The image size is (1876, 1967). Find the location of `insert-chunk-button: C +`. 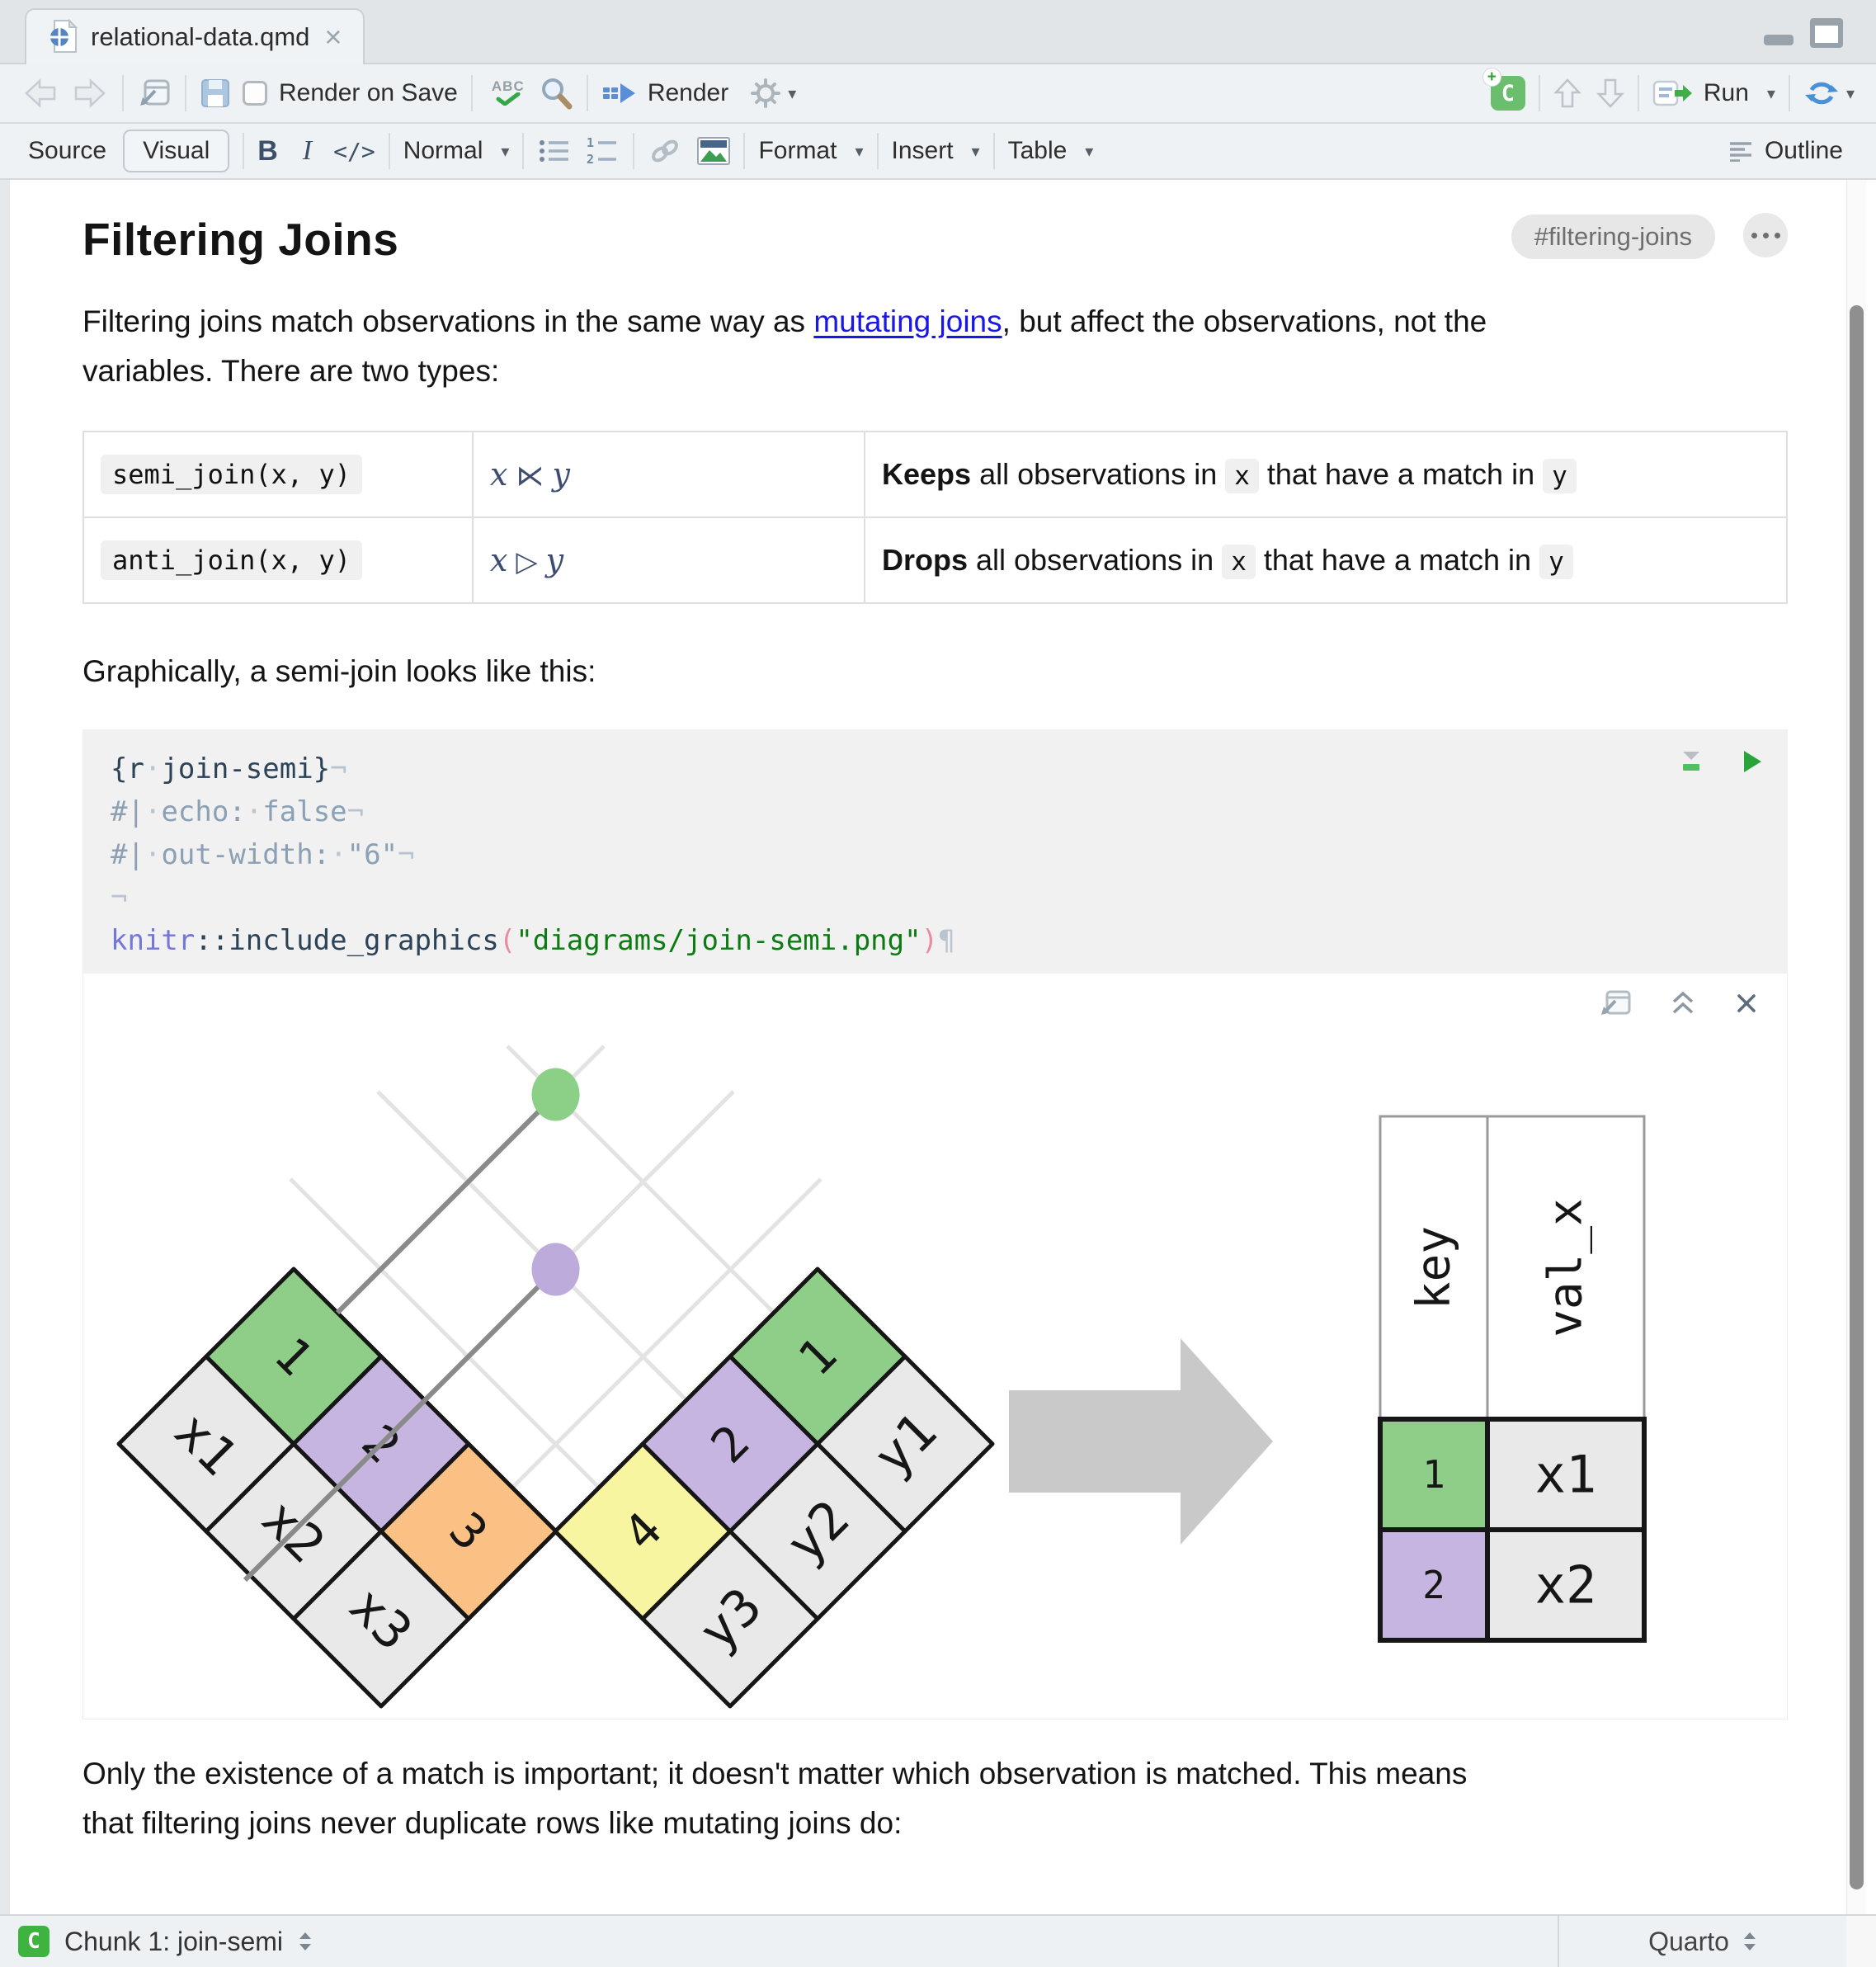

insert-chunk-button: C + is located at coordinates (1503, 89).